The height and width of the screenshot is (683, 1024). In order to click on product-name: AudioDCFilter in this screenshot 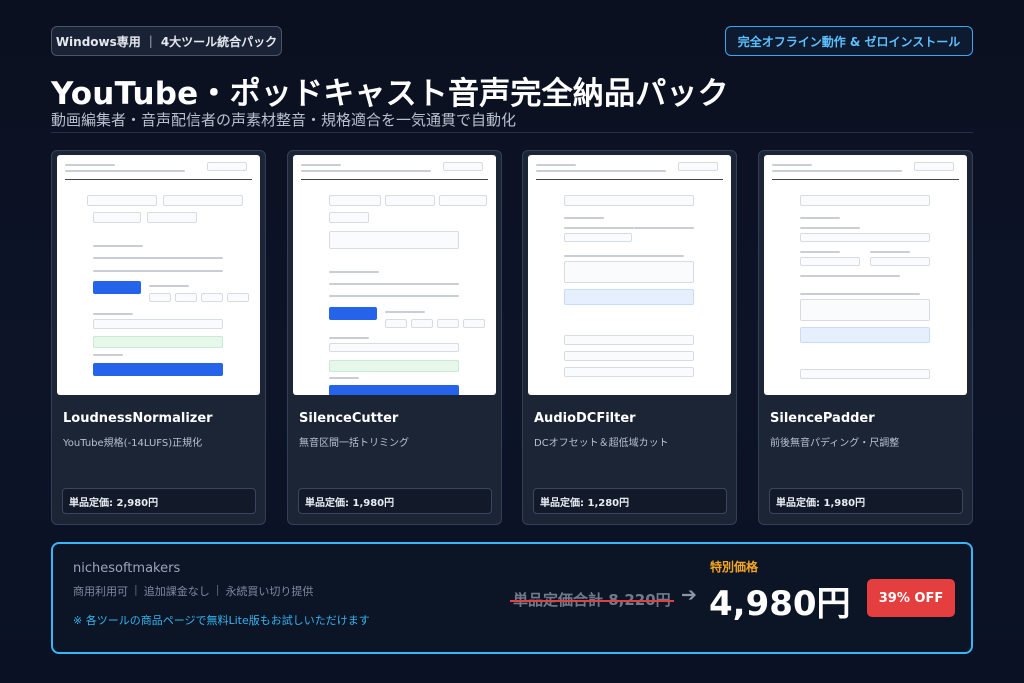, I will do `click(585, 418)`.